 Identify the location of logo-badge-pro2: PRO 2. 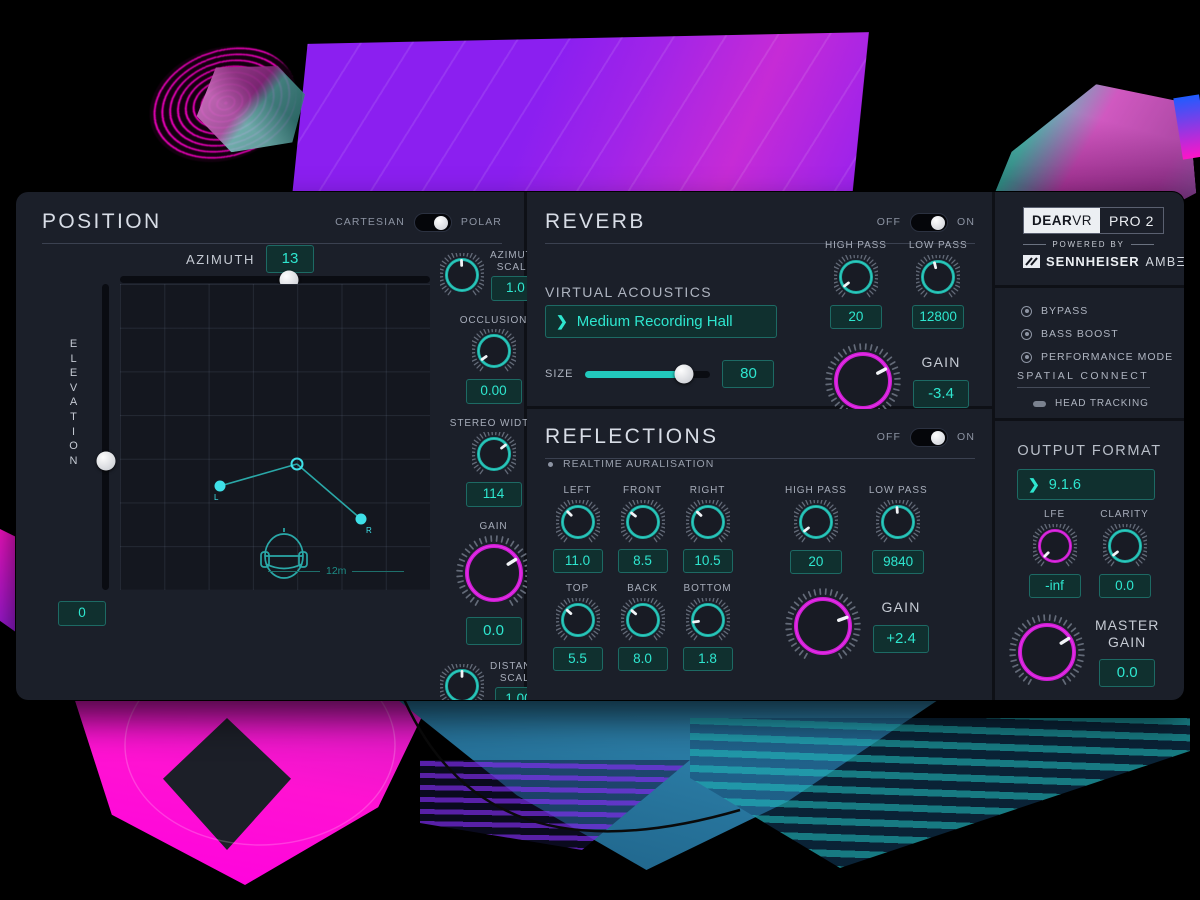
(1132, 220).